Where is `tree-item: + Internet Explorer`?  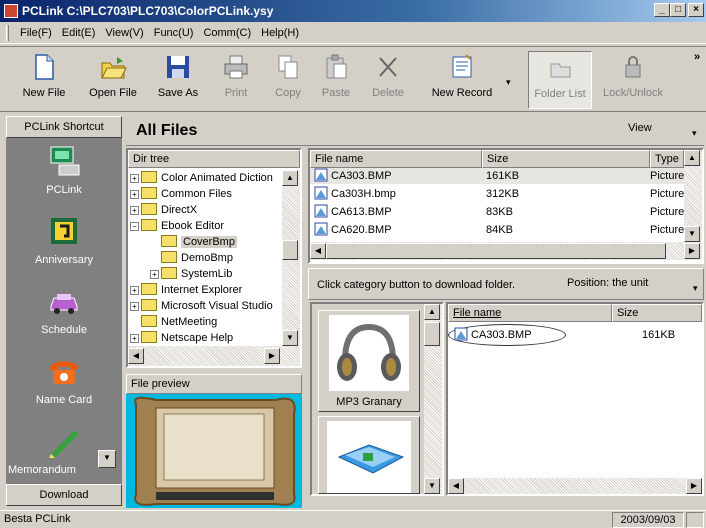 tree-item: + Internet Explorer is located at coordinates (186, 290).